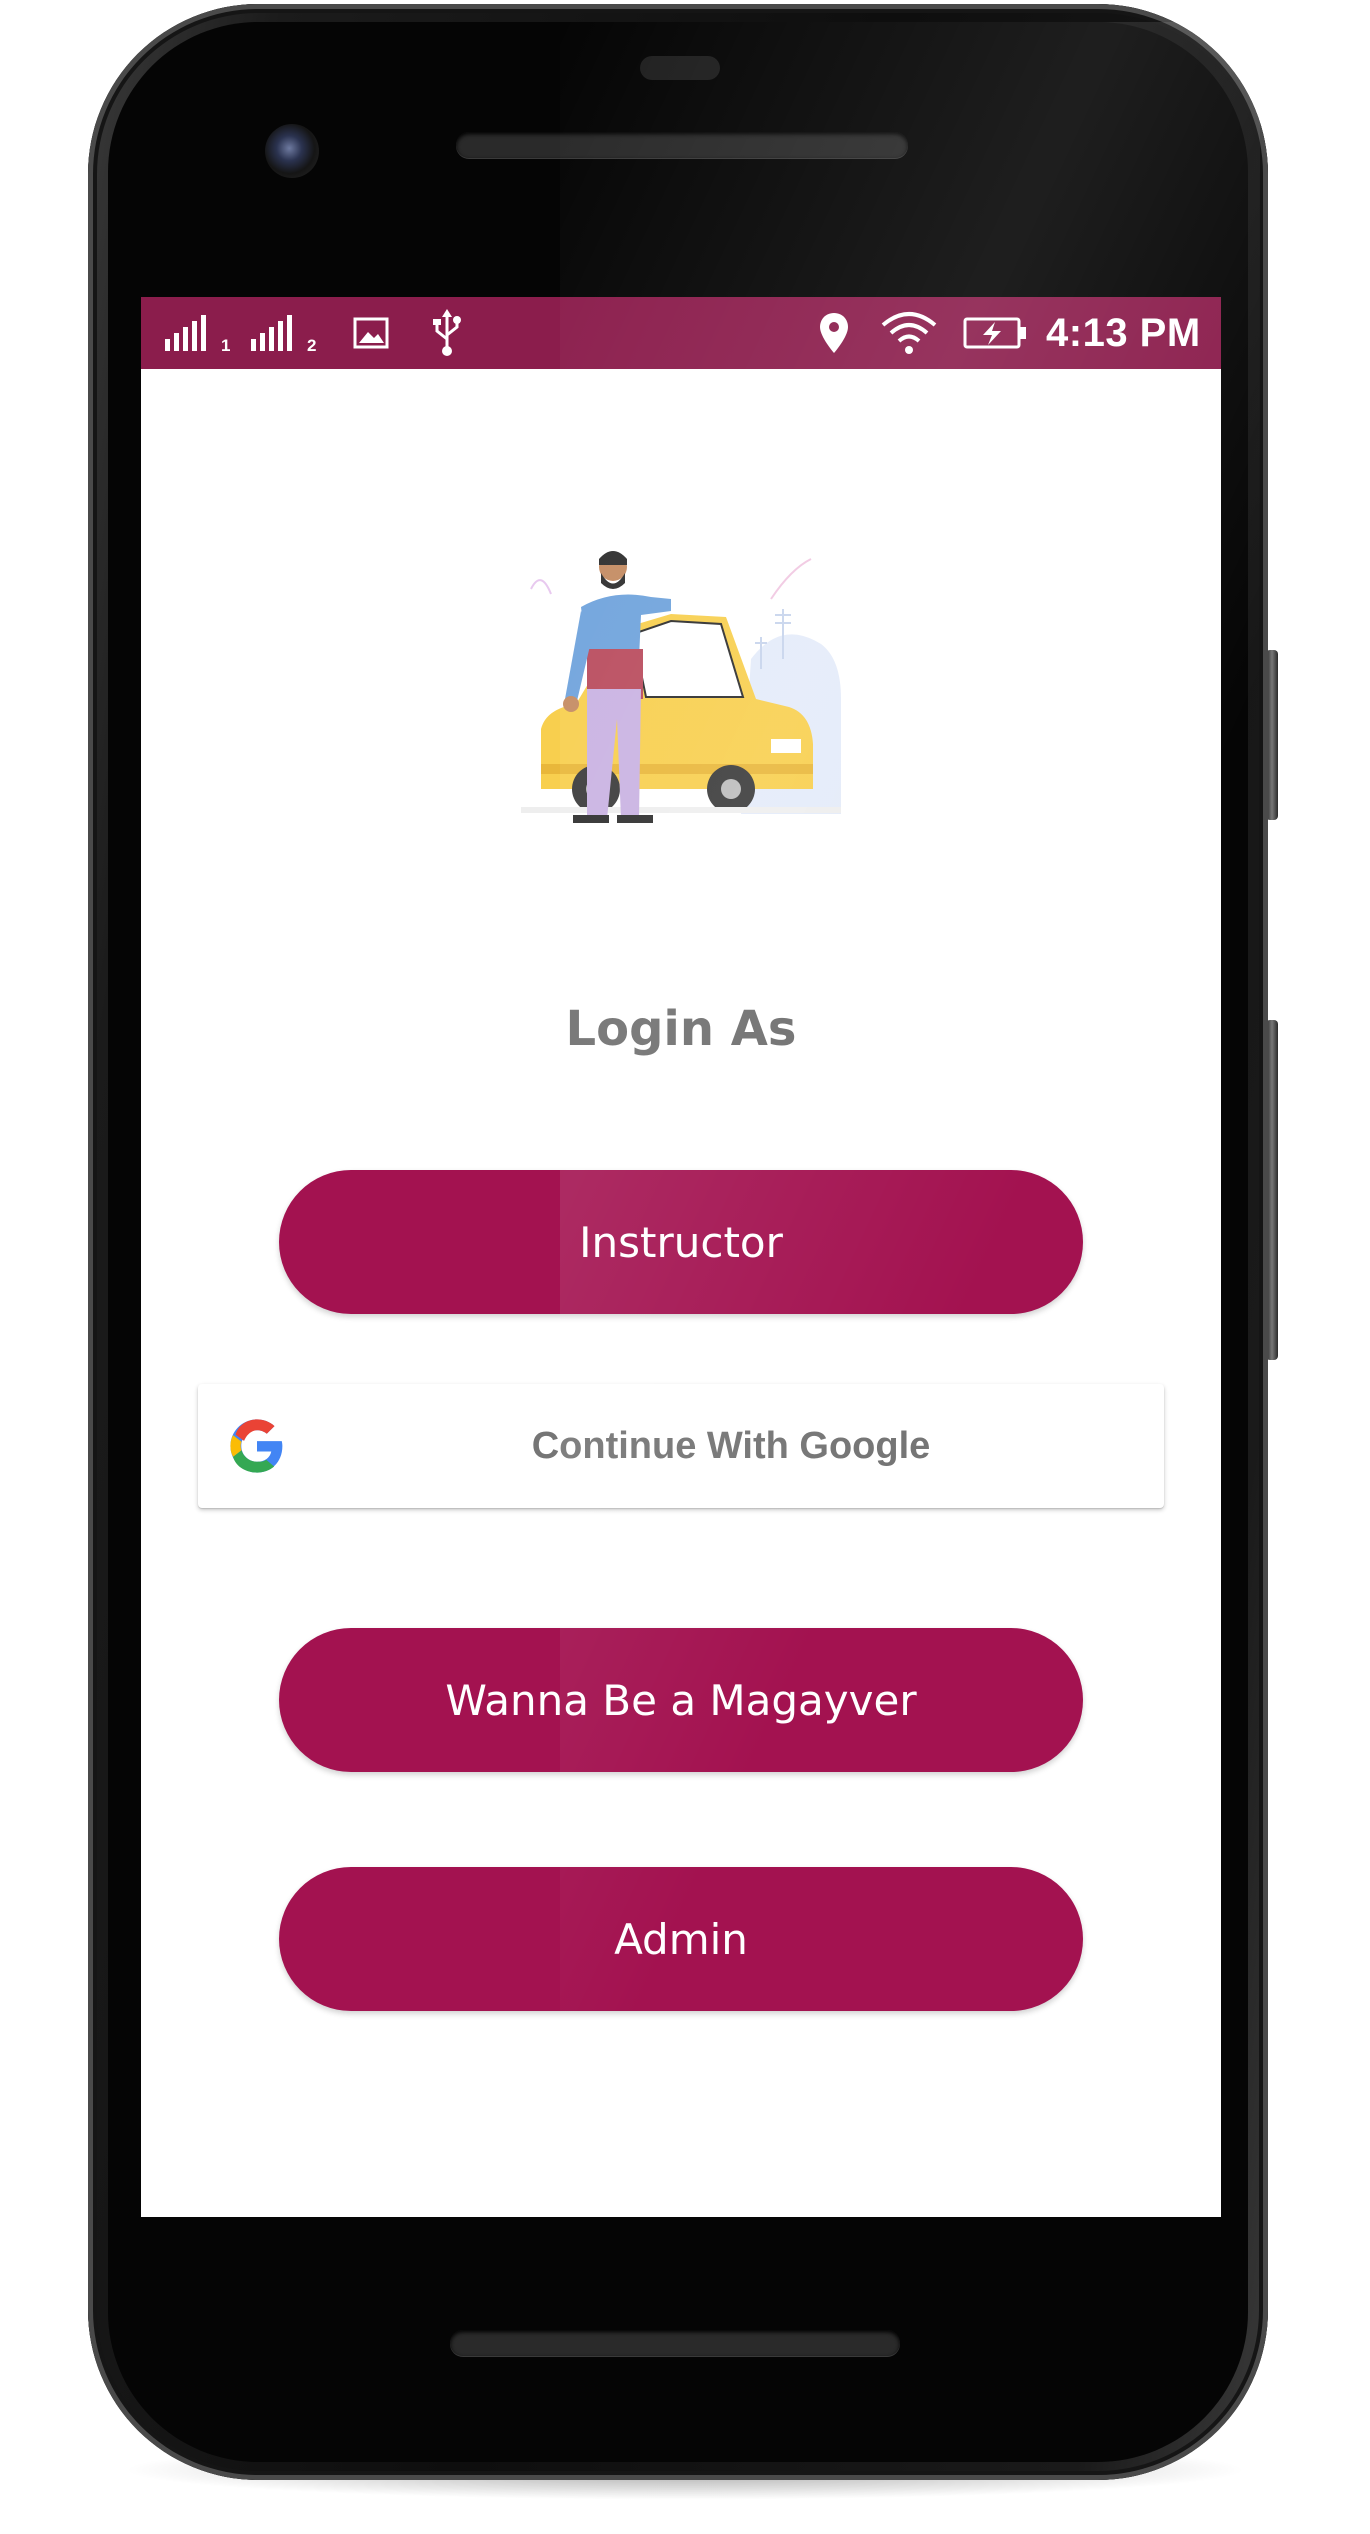 Image resolution: width=1370 pixels, height=2534 pixels. Describe the element at coordinates (196, 333) in the screenshot. I see `signal-icon: 1` at that location.